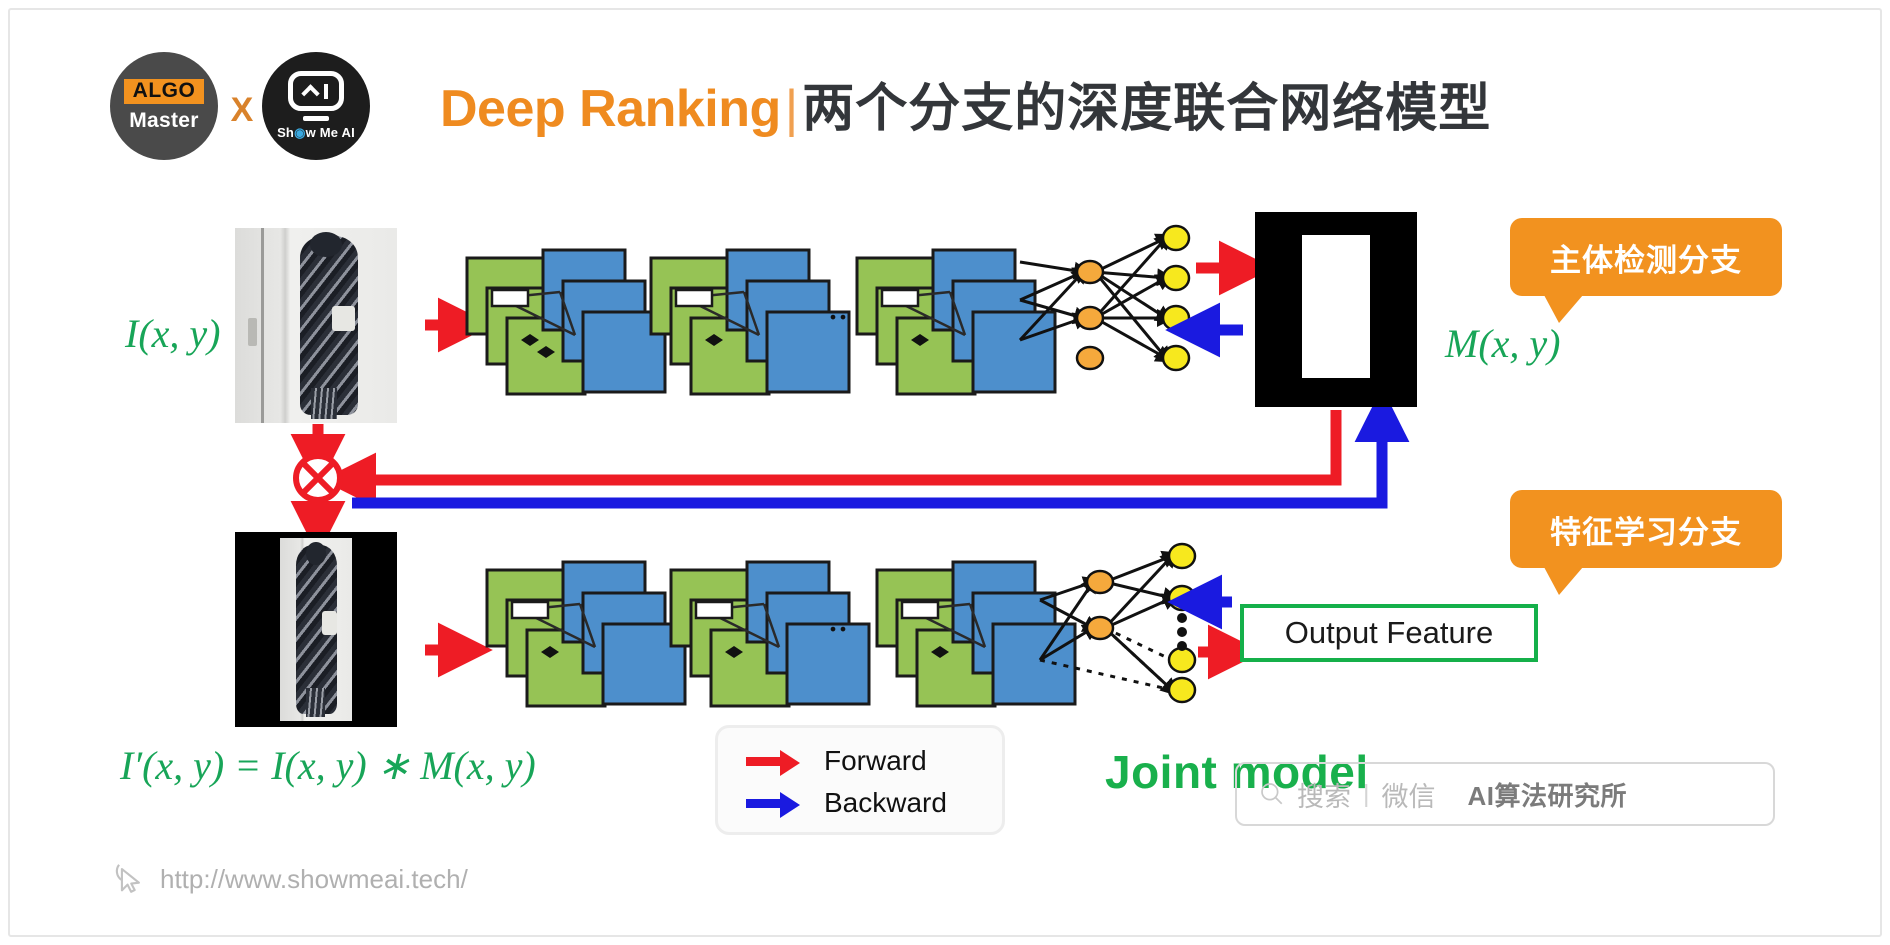  I want to click on masked-photo-bag, so click(329, 623).